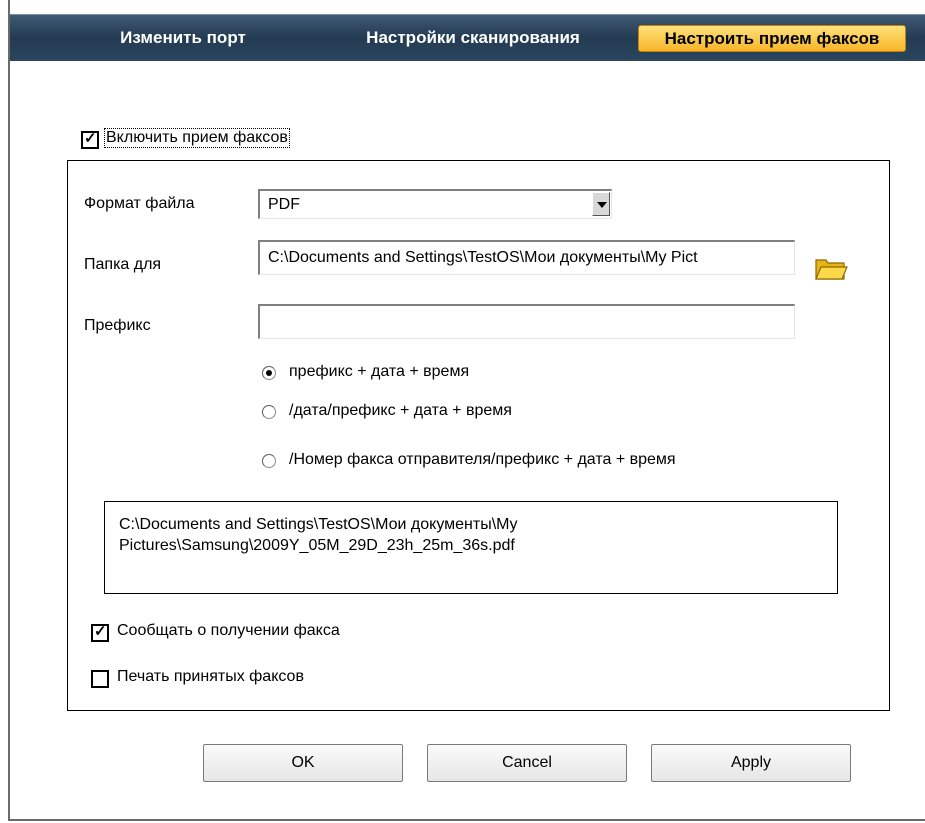 The height and width of the screenshot is (823, 925). I want to click on print-received-label: Печать принятых факсов, so click(210, 677).